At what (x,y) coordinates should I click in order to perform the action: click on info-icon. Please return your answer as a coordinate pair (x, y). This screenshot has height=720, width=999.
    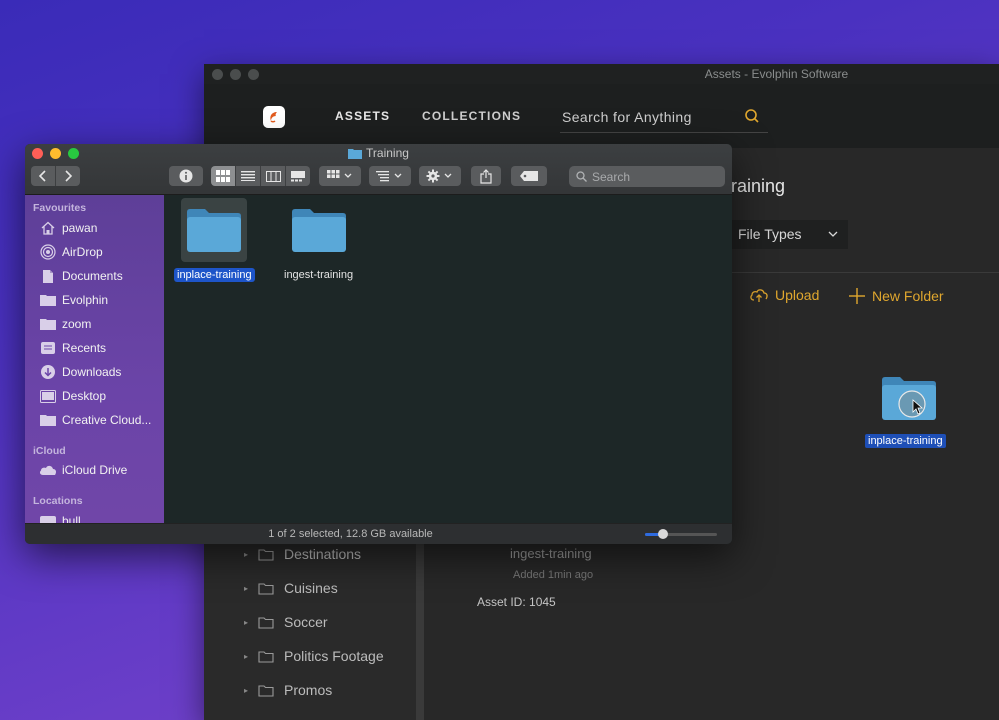
    Looking at the image, I should click on (186, 176).